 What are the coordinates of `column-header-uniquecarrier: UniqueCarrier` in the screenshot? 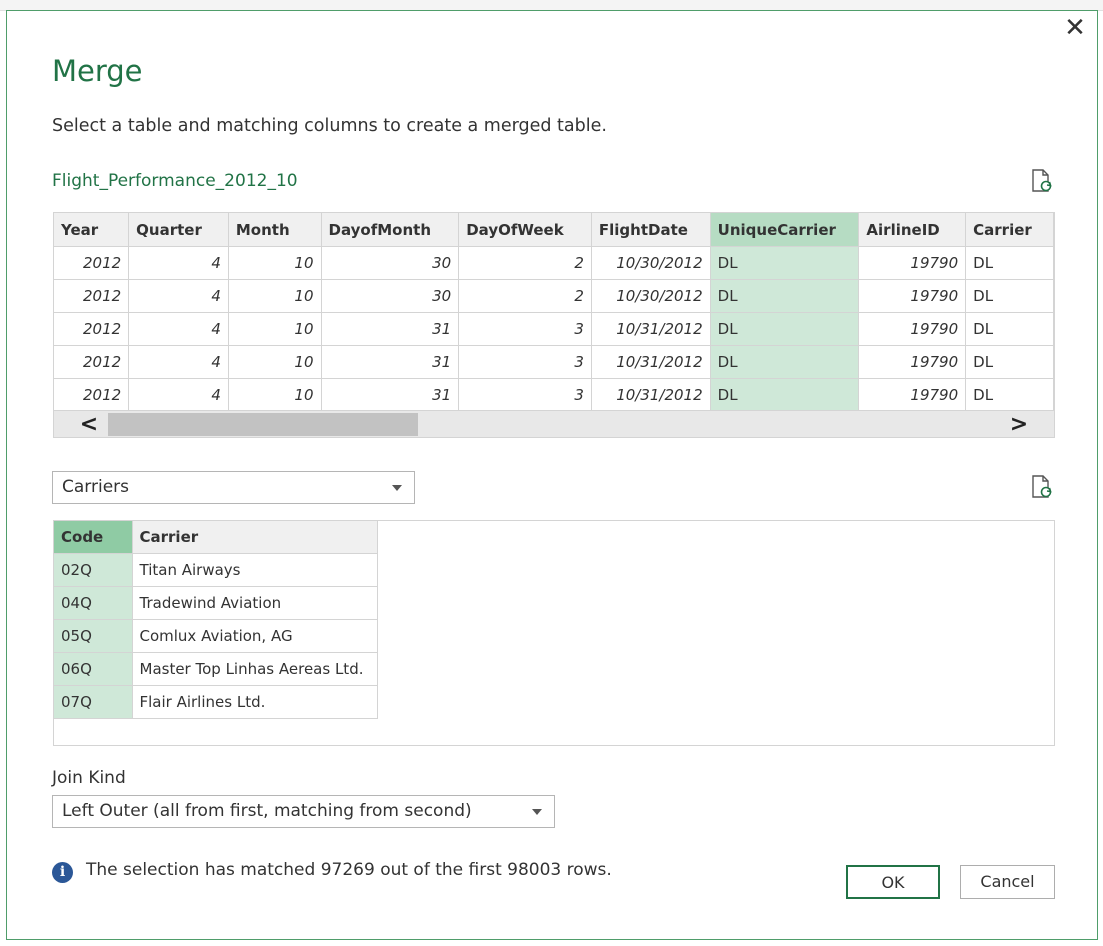 It's located at (785, 230).